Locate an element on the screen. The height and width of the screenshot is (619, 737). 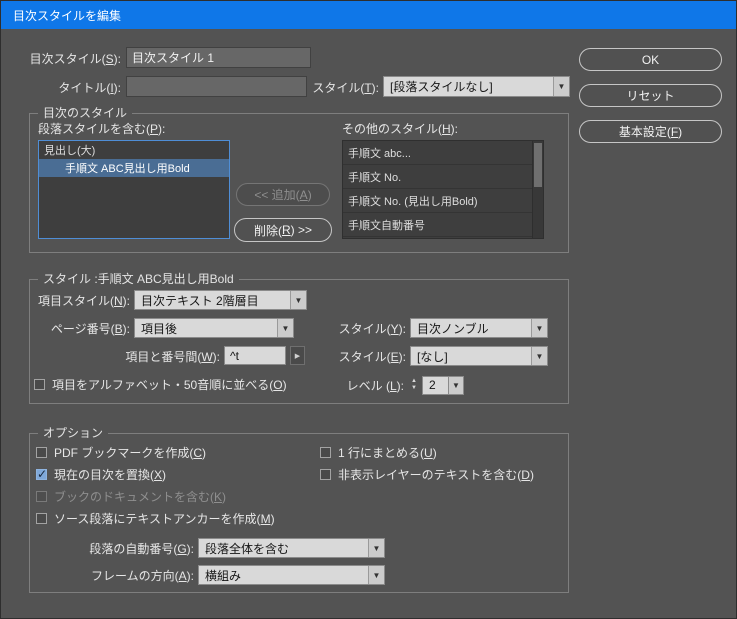
numbered-paragraphs-select: 段落全体を含む ▼ is located at coordinates (291, 548).